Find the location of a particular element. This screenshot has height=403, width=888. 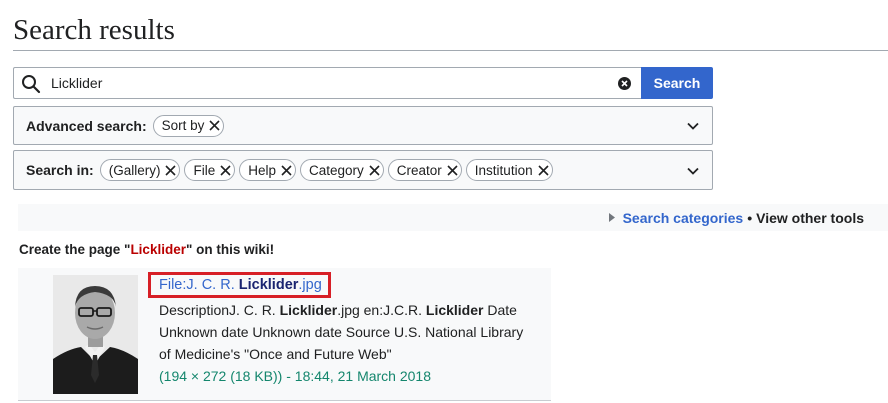

chip-label: Sort by is located at coordinates (183, 125).